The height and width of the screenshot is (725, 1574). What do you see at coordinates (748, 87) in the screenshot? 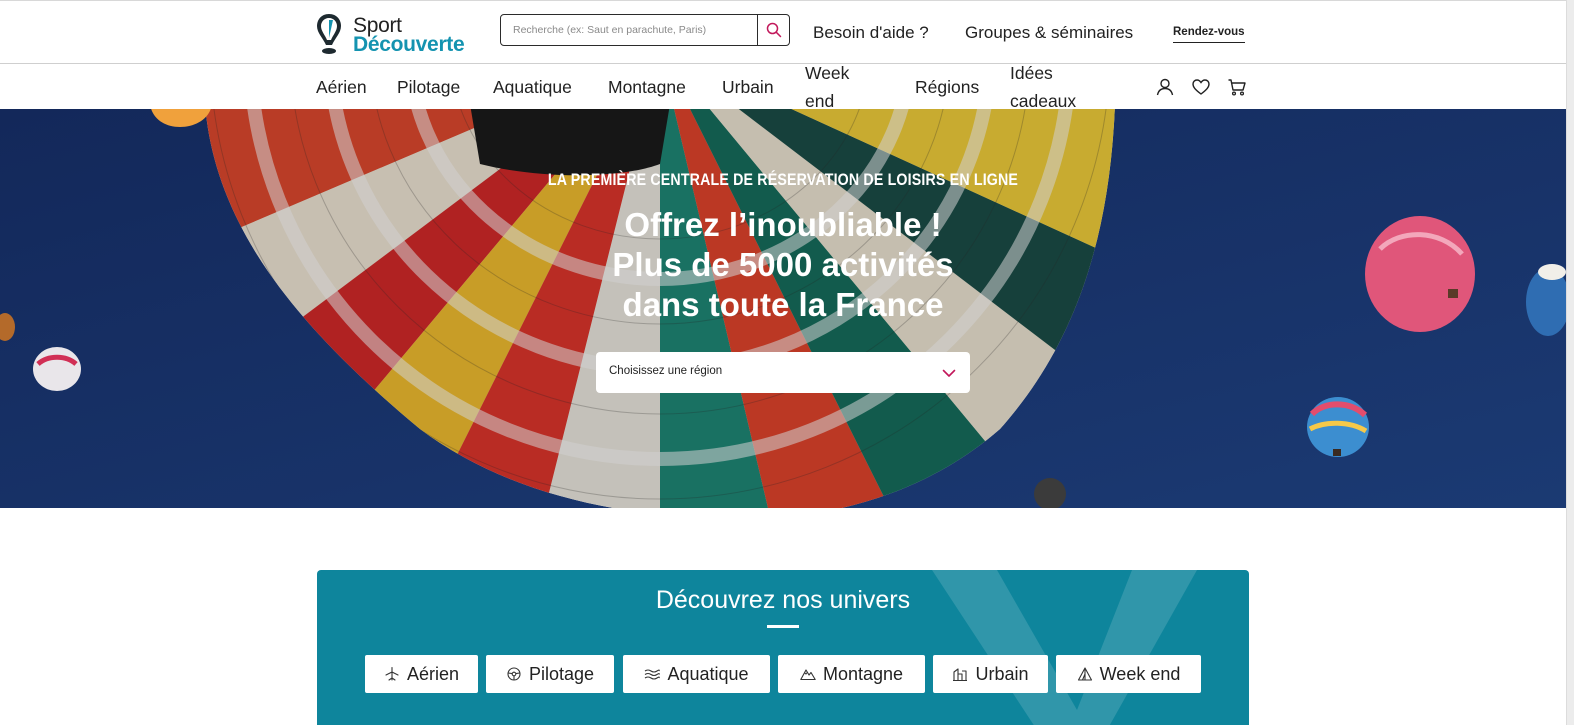
I see `nav-item-urbain: Urbain` at bounding box center [748, 87].